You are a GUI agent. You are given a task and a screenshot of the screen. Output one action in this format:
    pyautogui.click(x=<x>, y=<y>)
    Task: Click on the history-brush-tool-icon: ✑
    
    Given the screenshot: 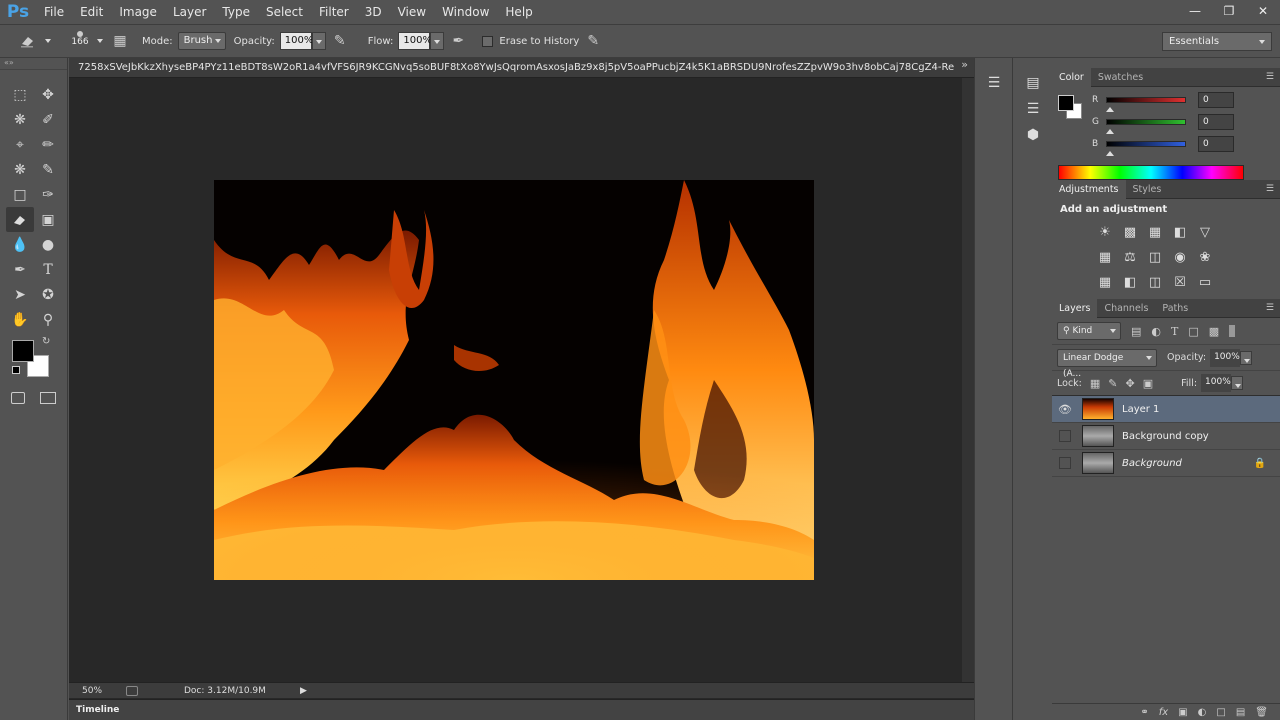 What is the action you would take?
    pyautogui.click(x=48, y=194)
    